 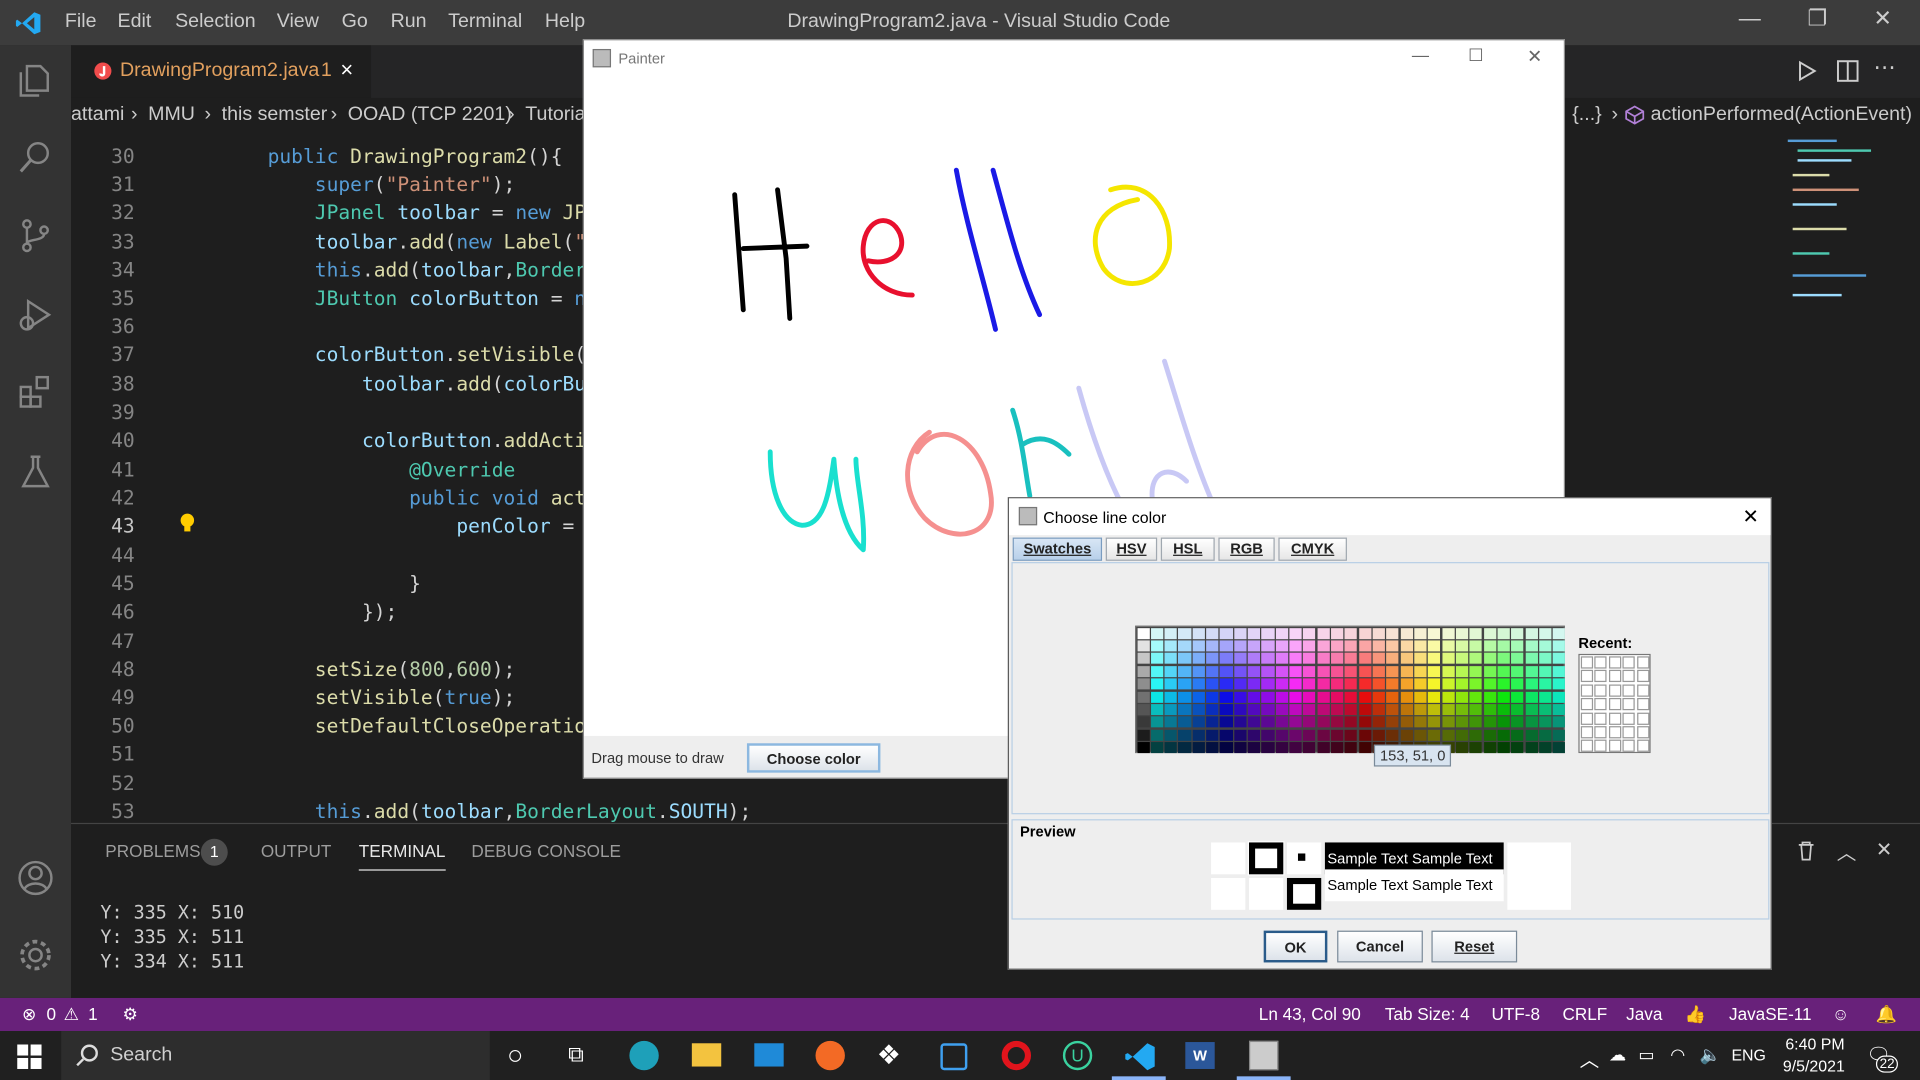 I want to click on warning-count: 1, so click(x=93, y=1014).